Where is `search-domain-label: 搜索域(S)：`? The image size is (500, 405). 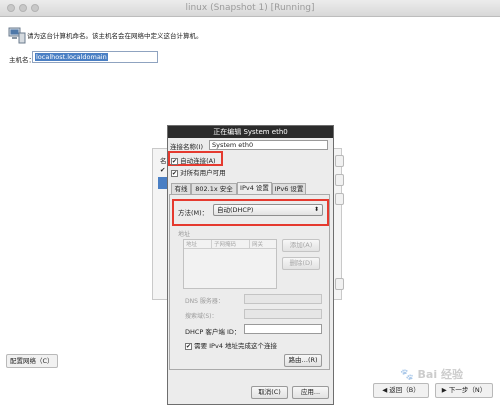
search-domain-label: 搜索域(S)： is located at coordinates (201, 316).